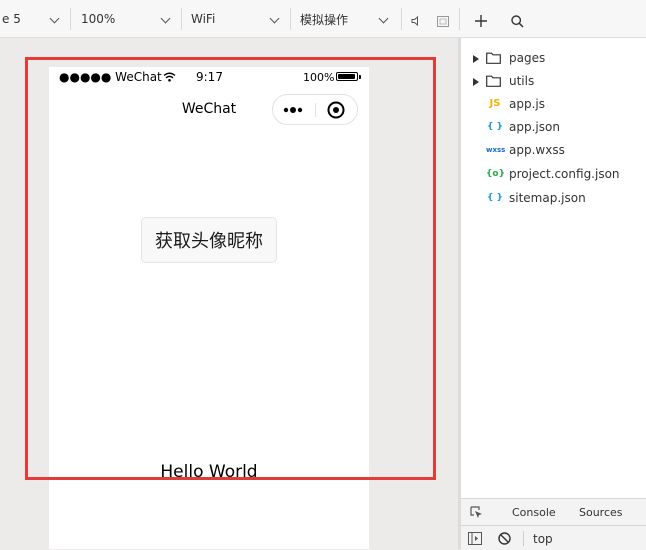 The image size is (646, 550). I want to click on zoom-select-label: 100%, so click(98, 19).